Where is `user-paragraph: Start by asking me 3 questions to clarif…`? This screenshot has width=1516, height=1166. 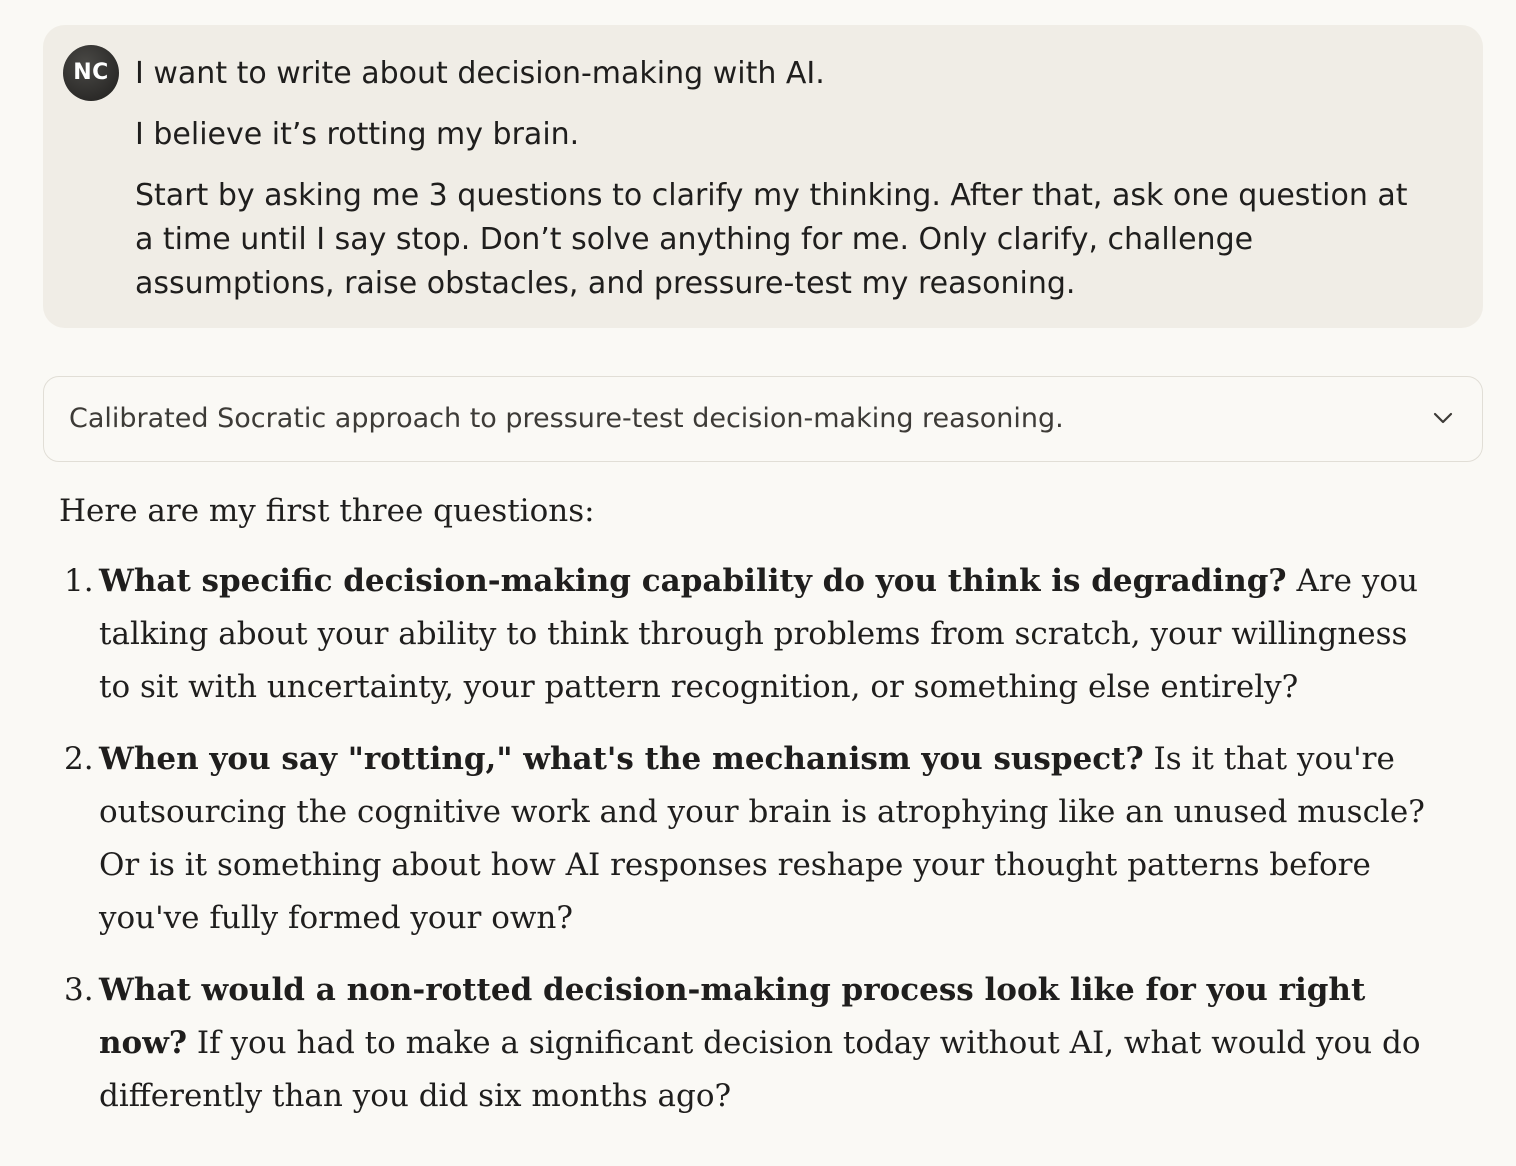 user-paragraph: Start by asking me 3 questions to clarif… is located at coordinates (771, 239).